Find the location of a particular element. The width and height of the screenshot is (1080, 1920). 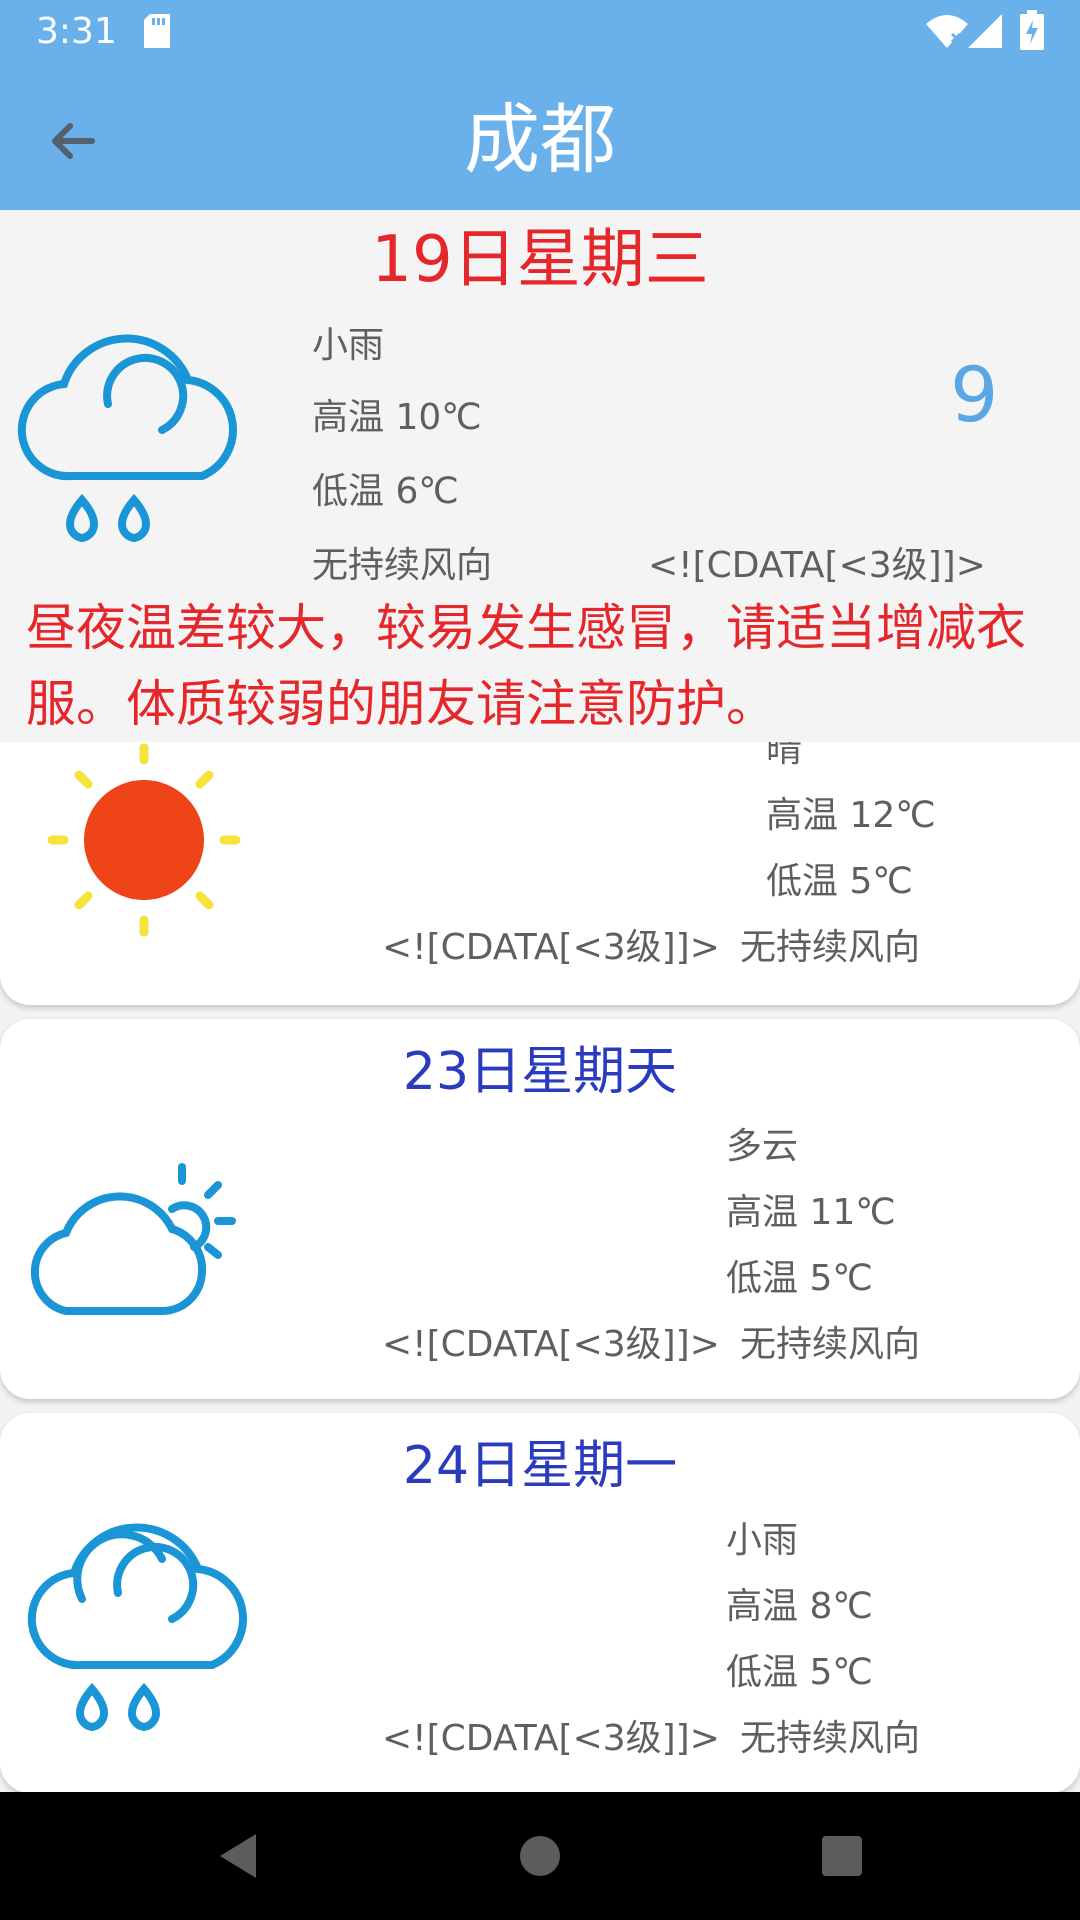

nav-back-icon is located at coordinates (240, 1856).